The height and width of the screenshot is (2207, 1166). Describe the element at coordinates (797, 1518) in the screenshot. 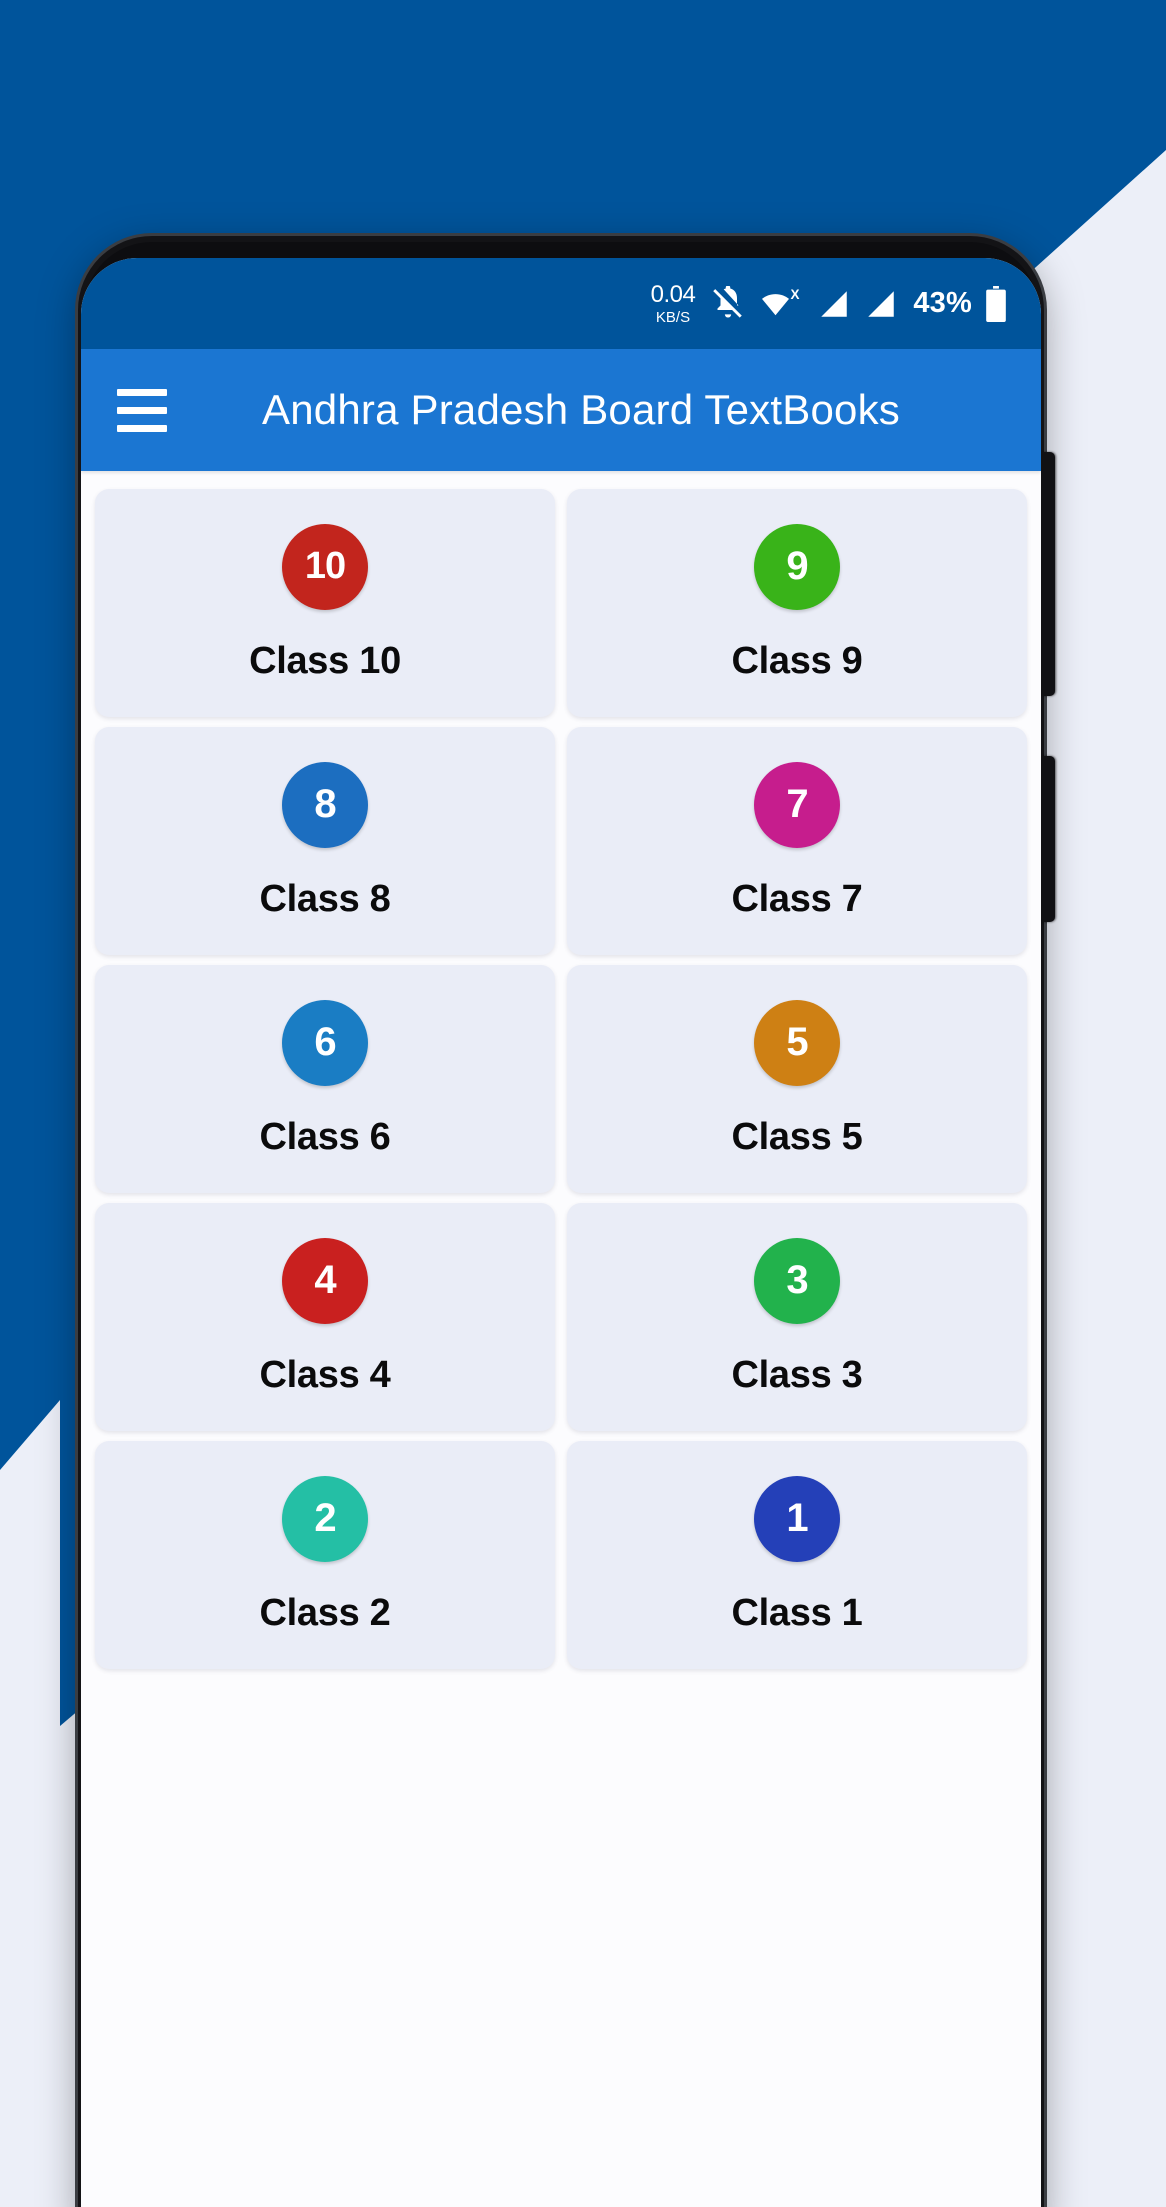

I see `class-badge: 1` at that location.